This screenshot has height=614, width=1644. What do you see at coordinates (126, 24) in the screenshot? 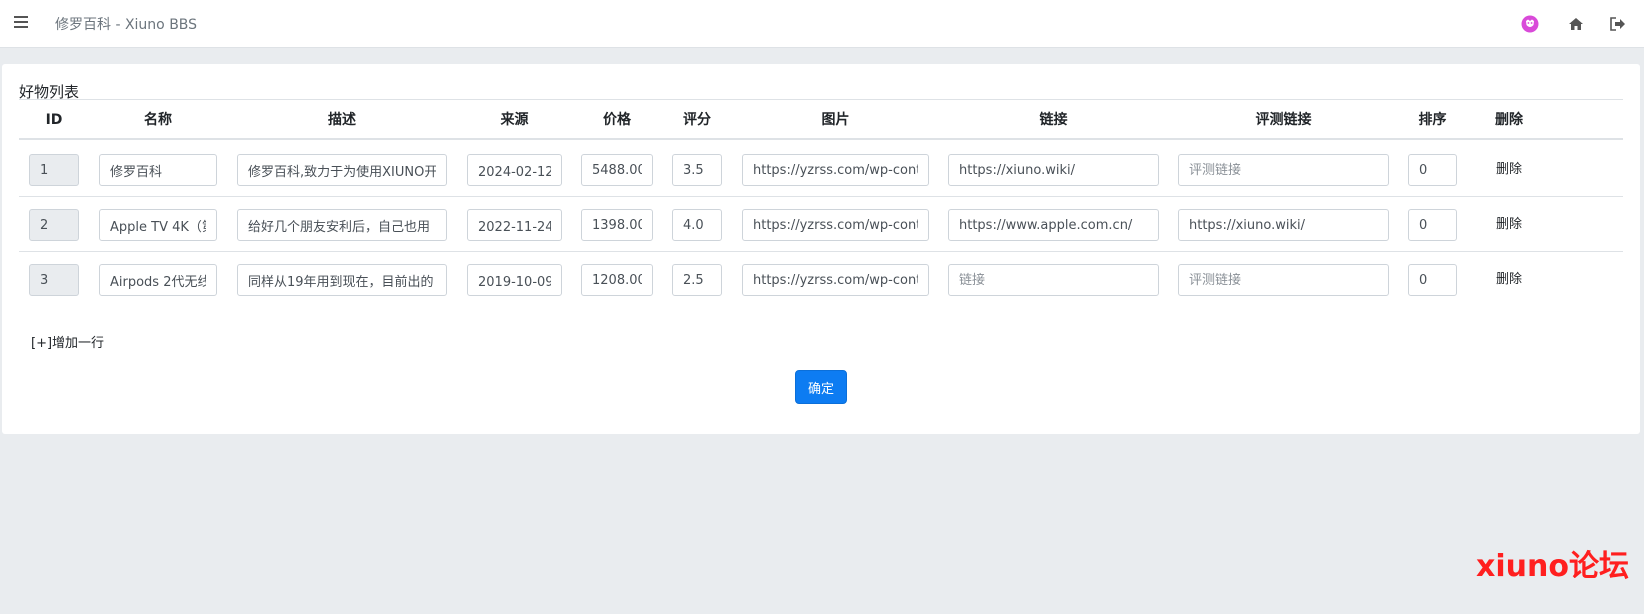
I see `site-title: 修罗百科 - Xiuno BBS` at bounding box center [126, 24].